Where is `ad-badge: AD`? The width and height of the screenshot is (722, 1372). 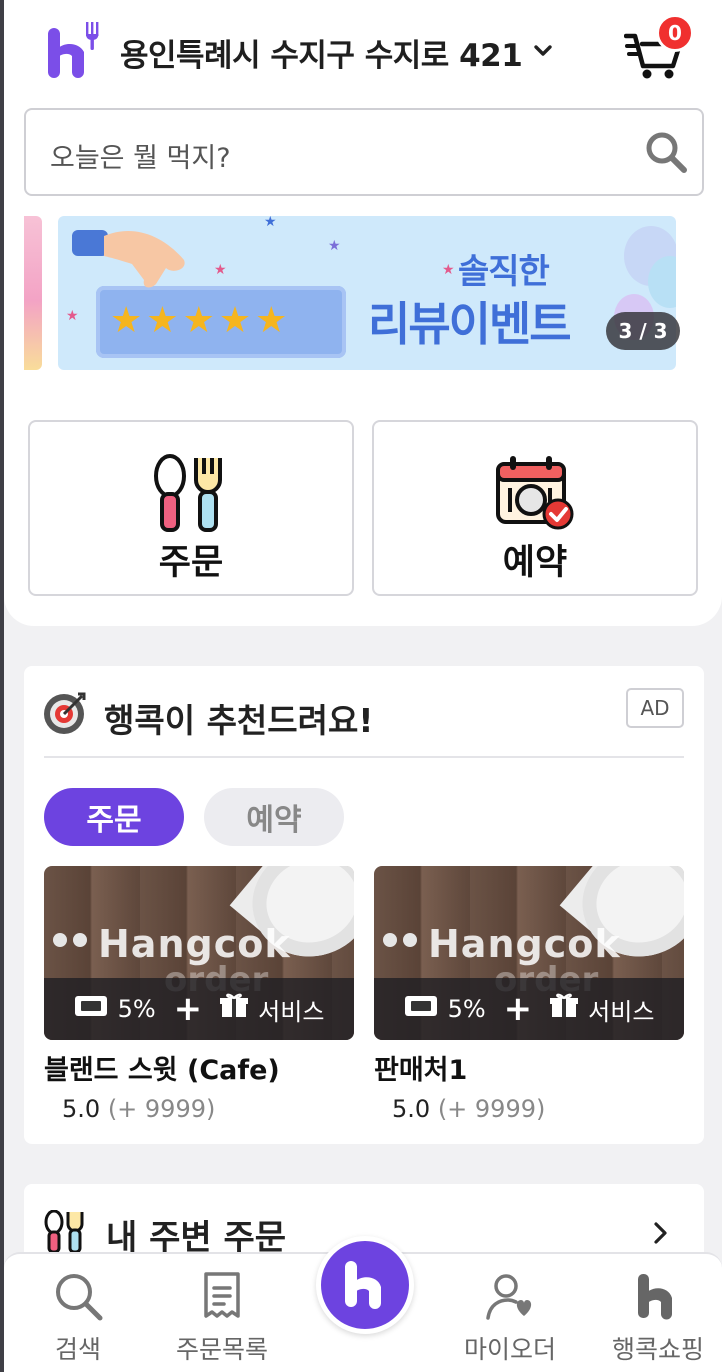
ad-badge: AD is located at coordinates (655, 708).